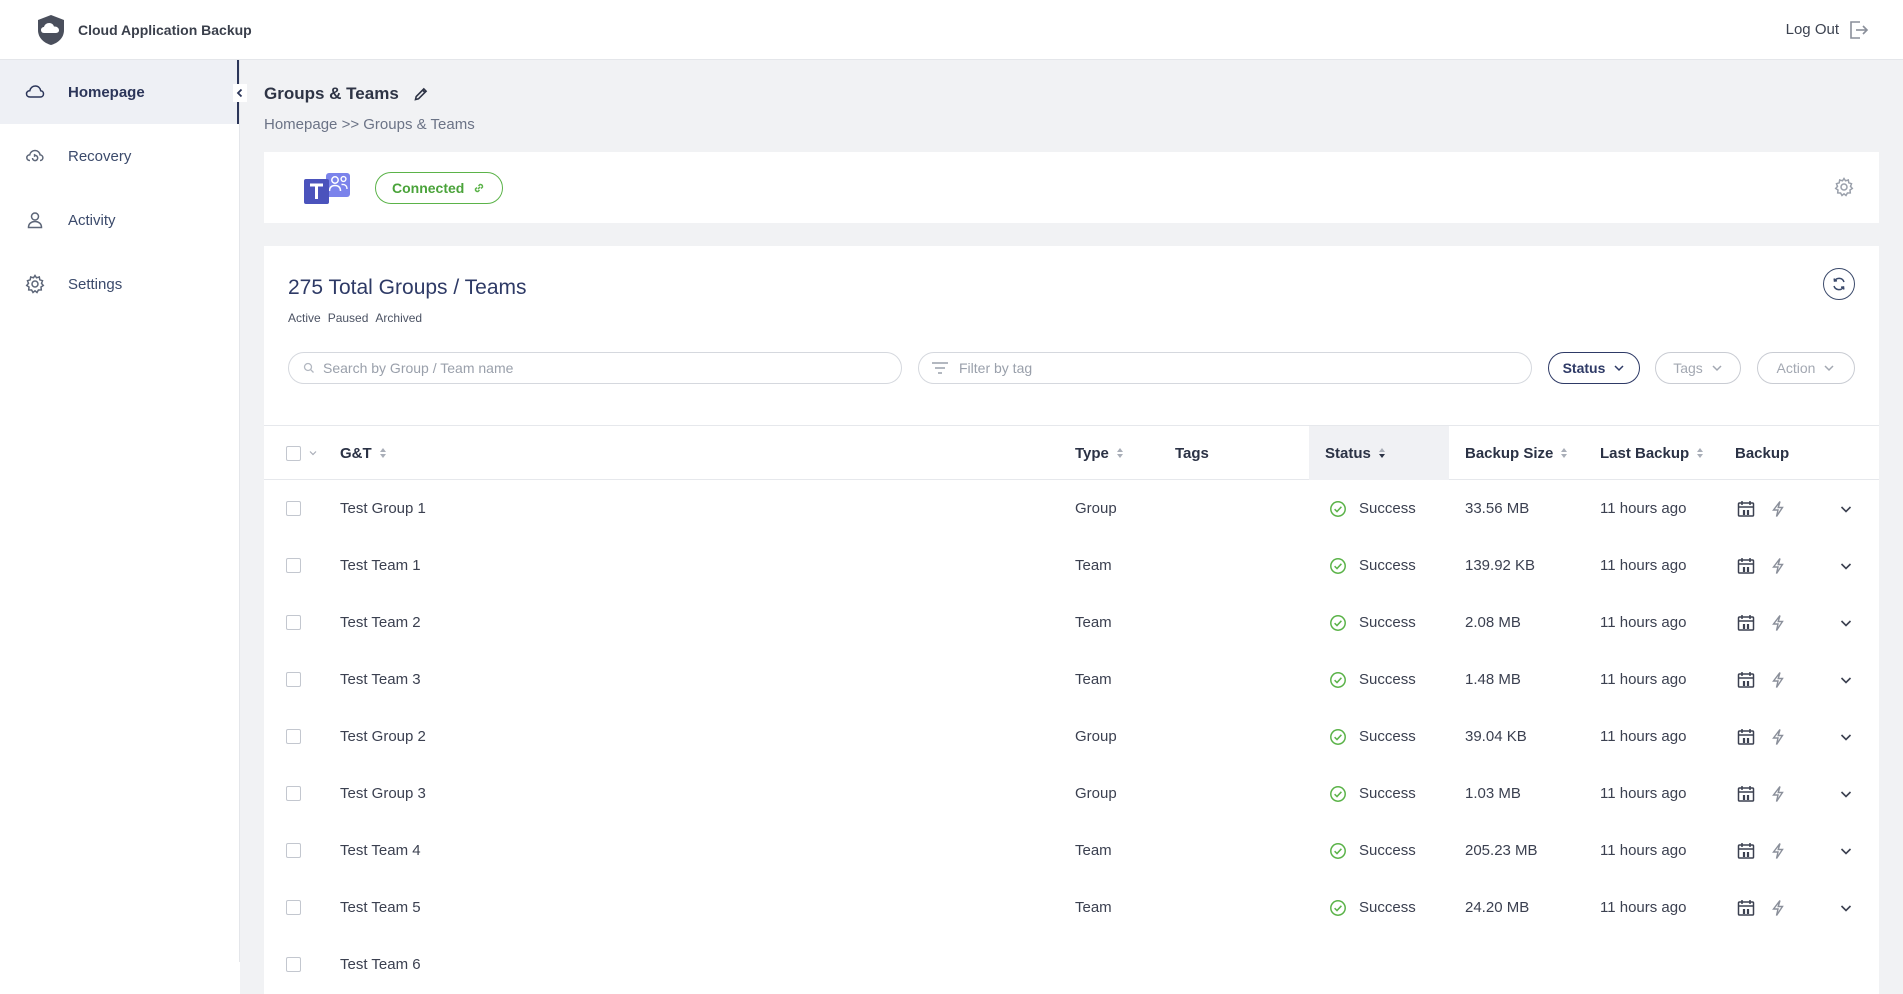 Image resolution: width=1903 pixels, height=994 pixels. Describe the element at coordinates (380, 679) in the screenshot. I see `row-name: Test Team 3` at that location.